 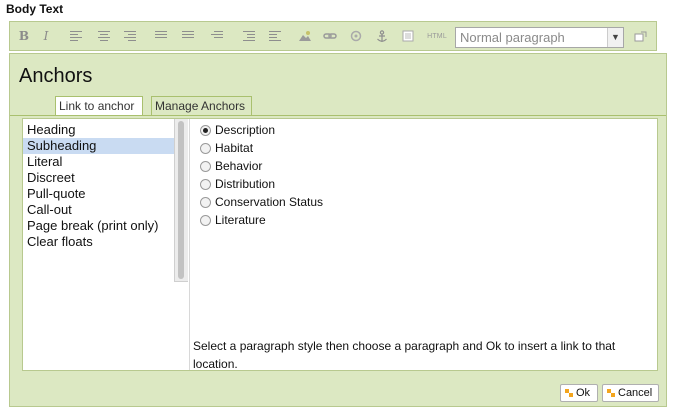 I want to click on numbered-list-icon, so click(x=161, y=36).